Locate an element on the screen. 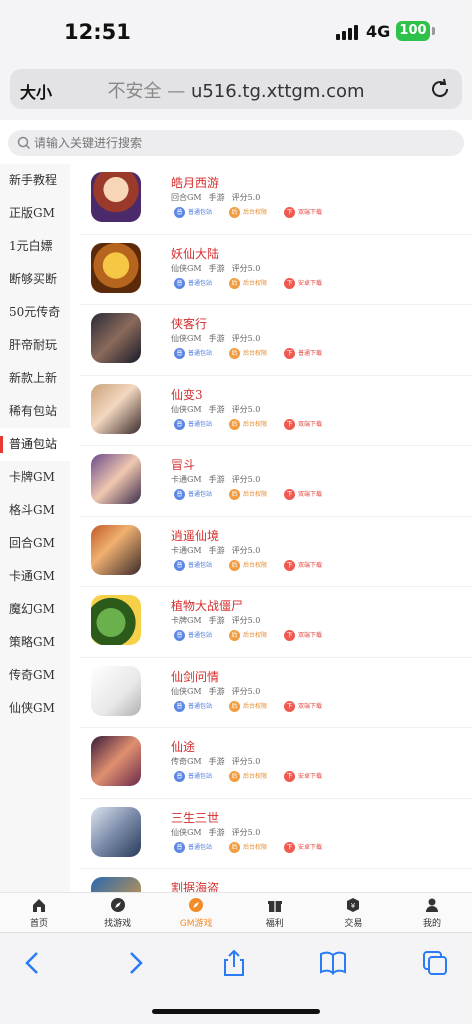 Image resolution: width=472 pixels, height=1024 pixels. back-icon is located at coordinates (33, 963).